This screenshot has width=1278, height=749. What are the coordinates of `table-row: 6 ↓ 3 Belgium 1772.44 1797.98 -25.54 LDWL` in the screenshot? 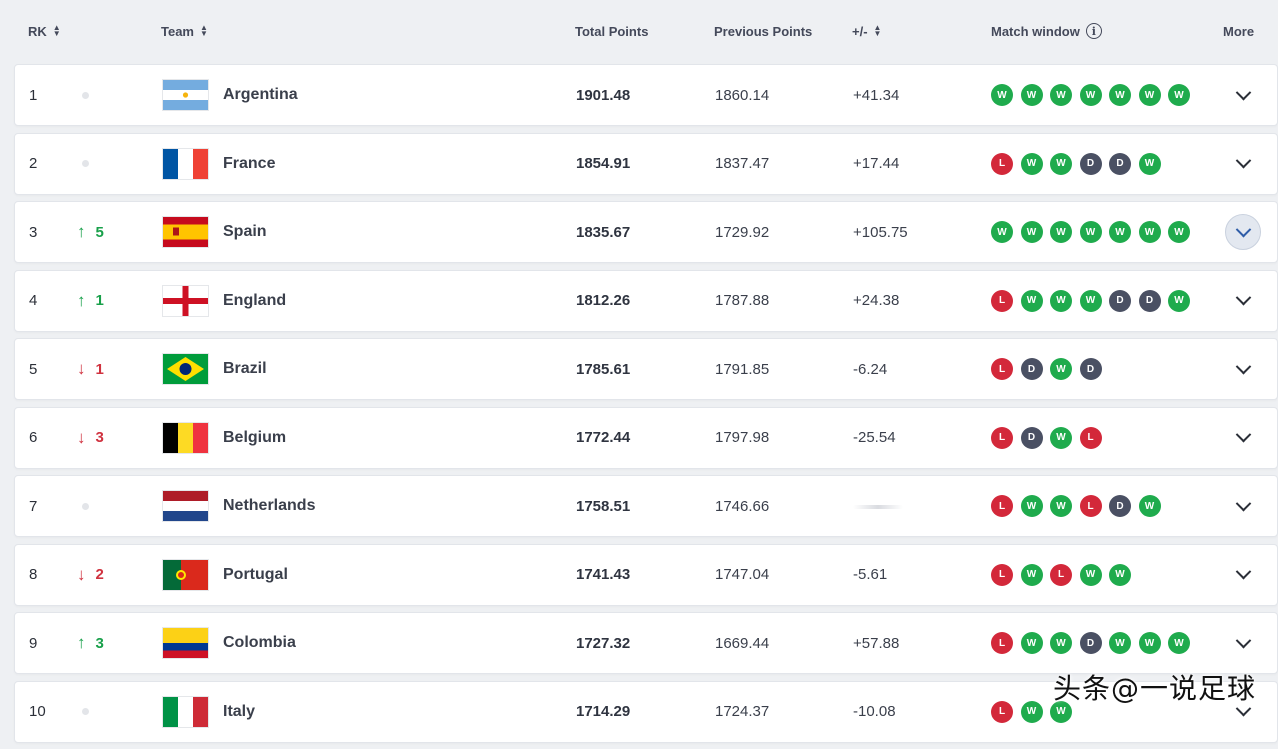 It's located at (646, 437).